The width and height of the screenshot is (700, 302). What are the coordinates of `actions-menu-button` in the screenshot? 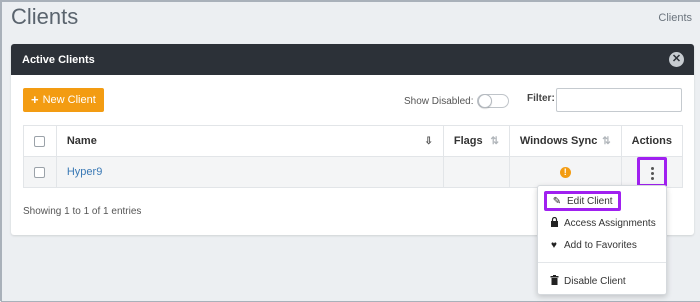 It's located at (651, 172).